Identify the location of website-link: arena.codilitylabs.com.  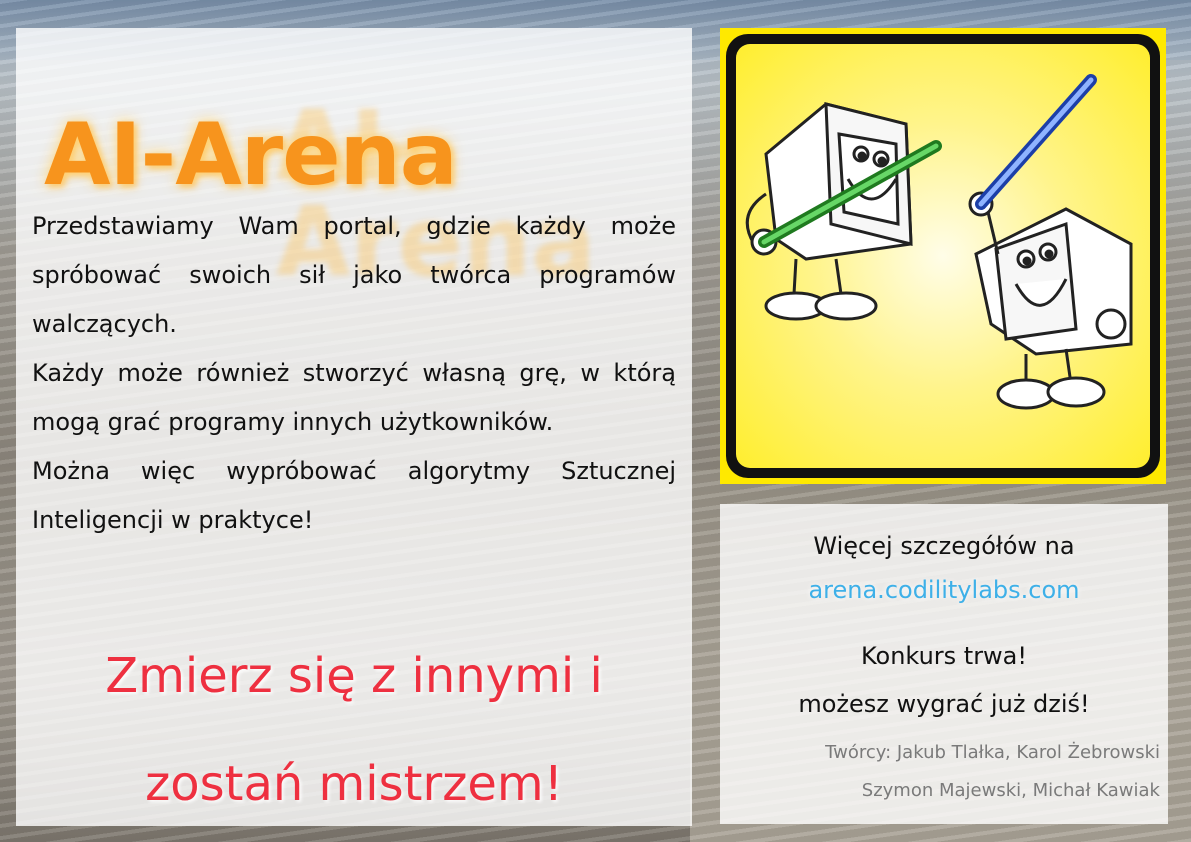
(944, 590).